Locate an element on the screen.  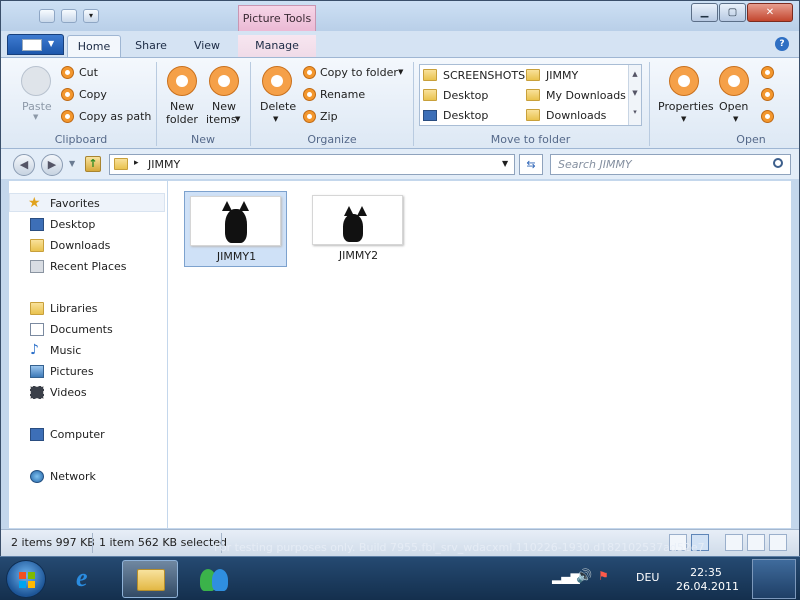
close-button: ✕ is located at coordinates (770, 12).